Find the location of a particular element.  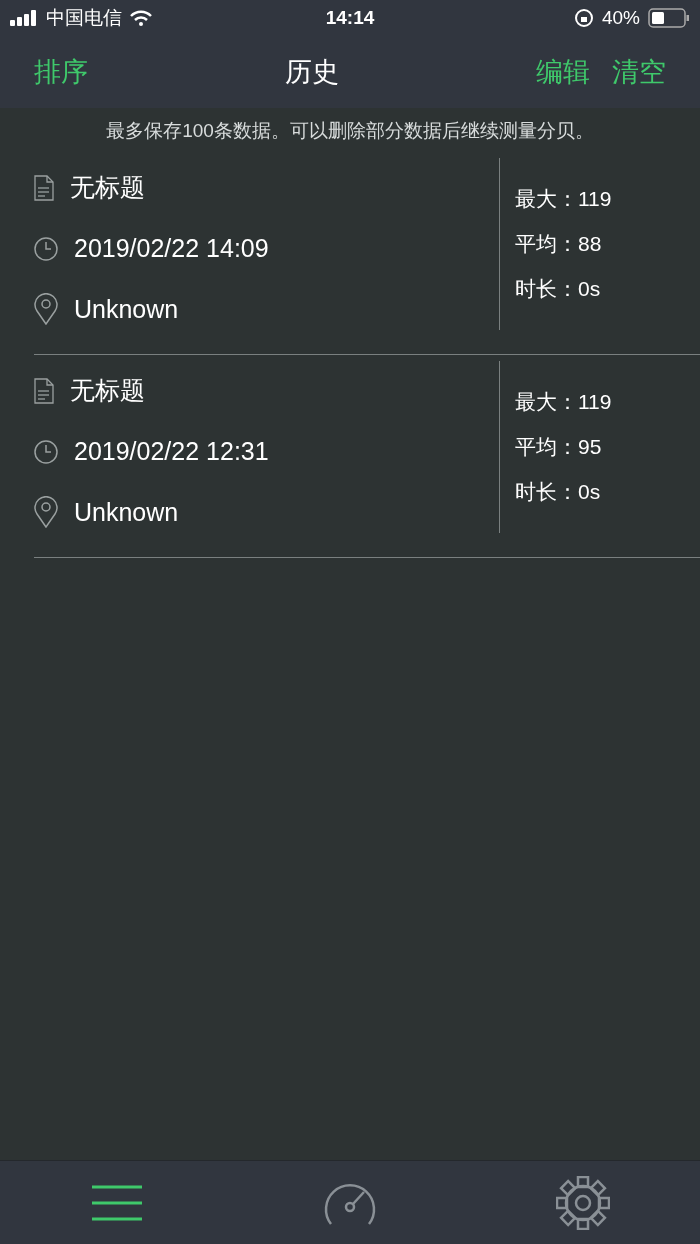

rotation-lock-icon is located at coordinates (583, 18).